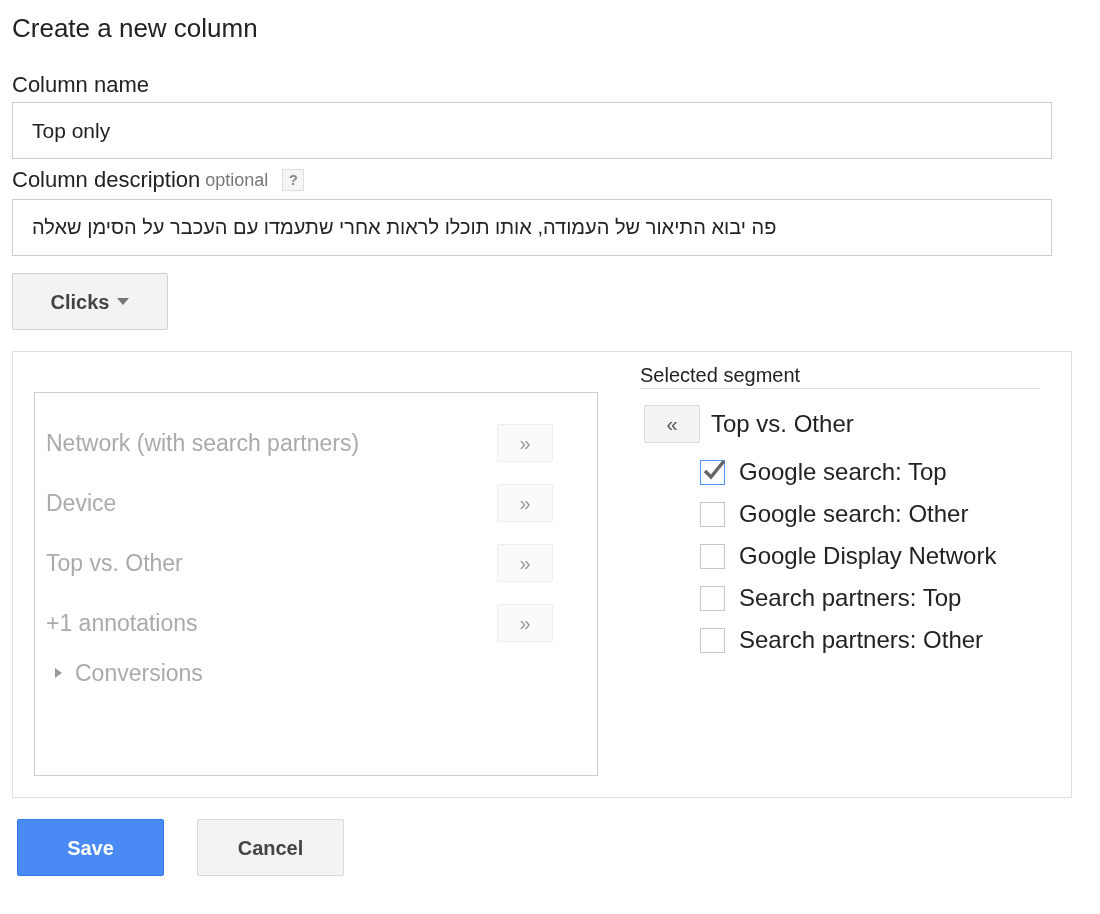 The width and height of the screenshot is (1100, 914). Describe the element at coordinates (237, 180) in the screenshot. I see `optional-hint: optional` at that location.